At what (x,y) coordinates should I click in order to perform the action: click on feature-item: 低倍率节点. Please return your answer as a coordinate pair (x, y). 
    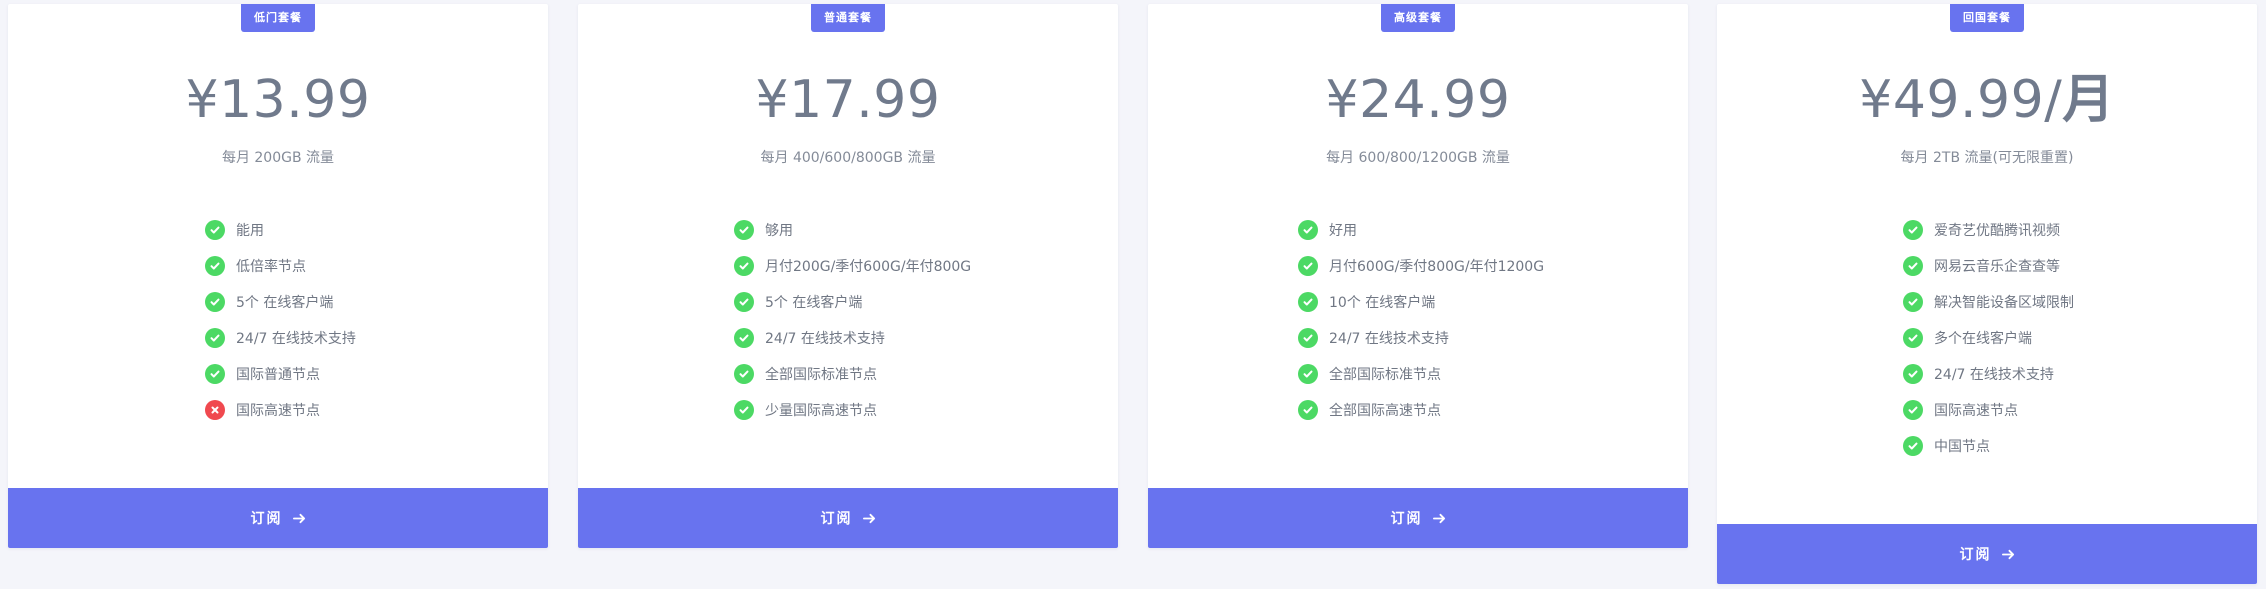
    Looking at the image, I should click on (280, 266).